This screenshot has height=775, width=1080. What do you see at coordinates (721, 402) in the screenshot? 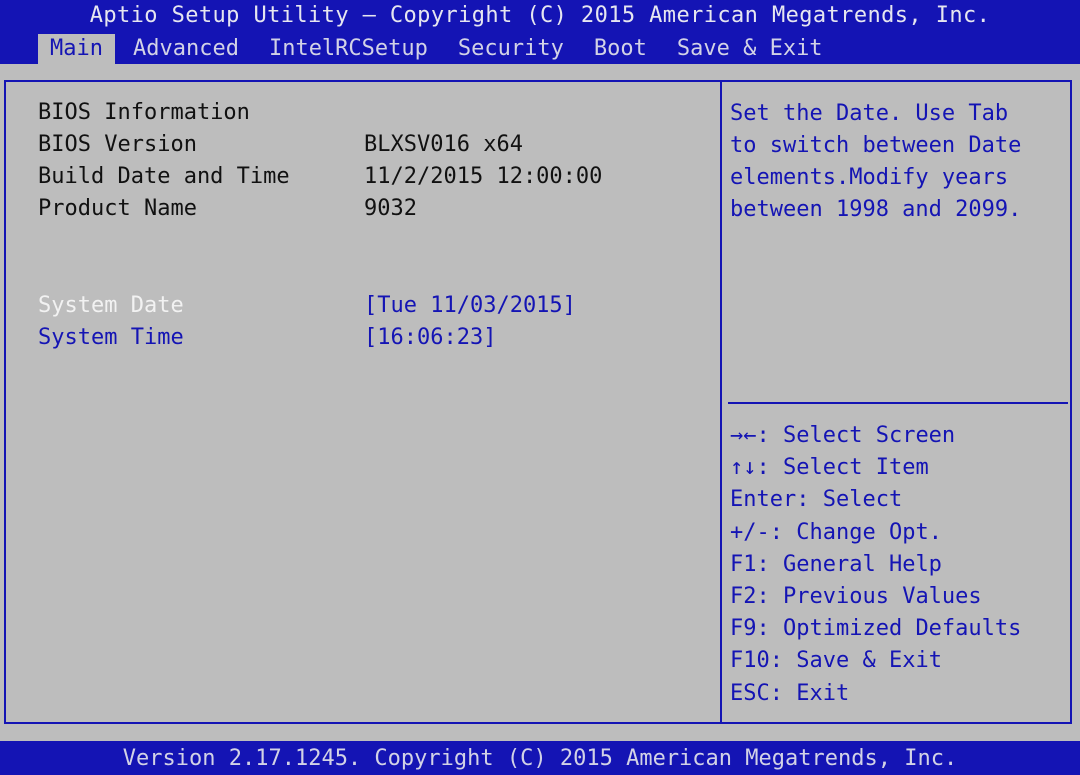
I see `panel-divider` at bounding box center [721, 402].